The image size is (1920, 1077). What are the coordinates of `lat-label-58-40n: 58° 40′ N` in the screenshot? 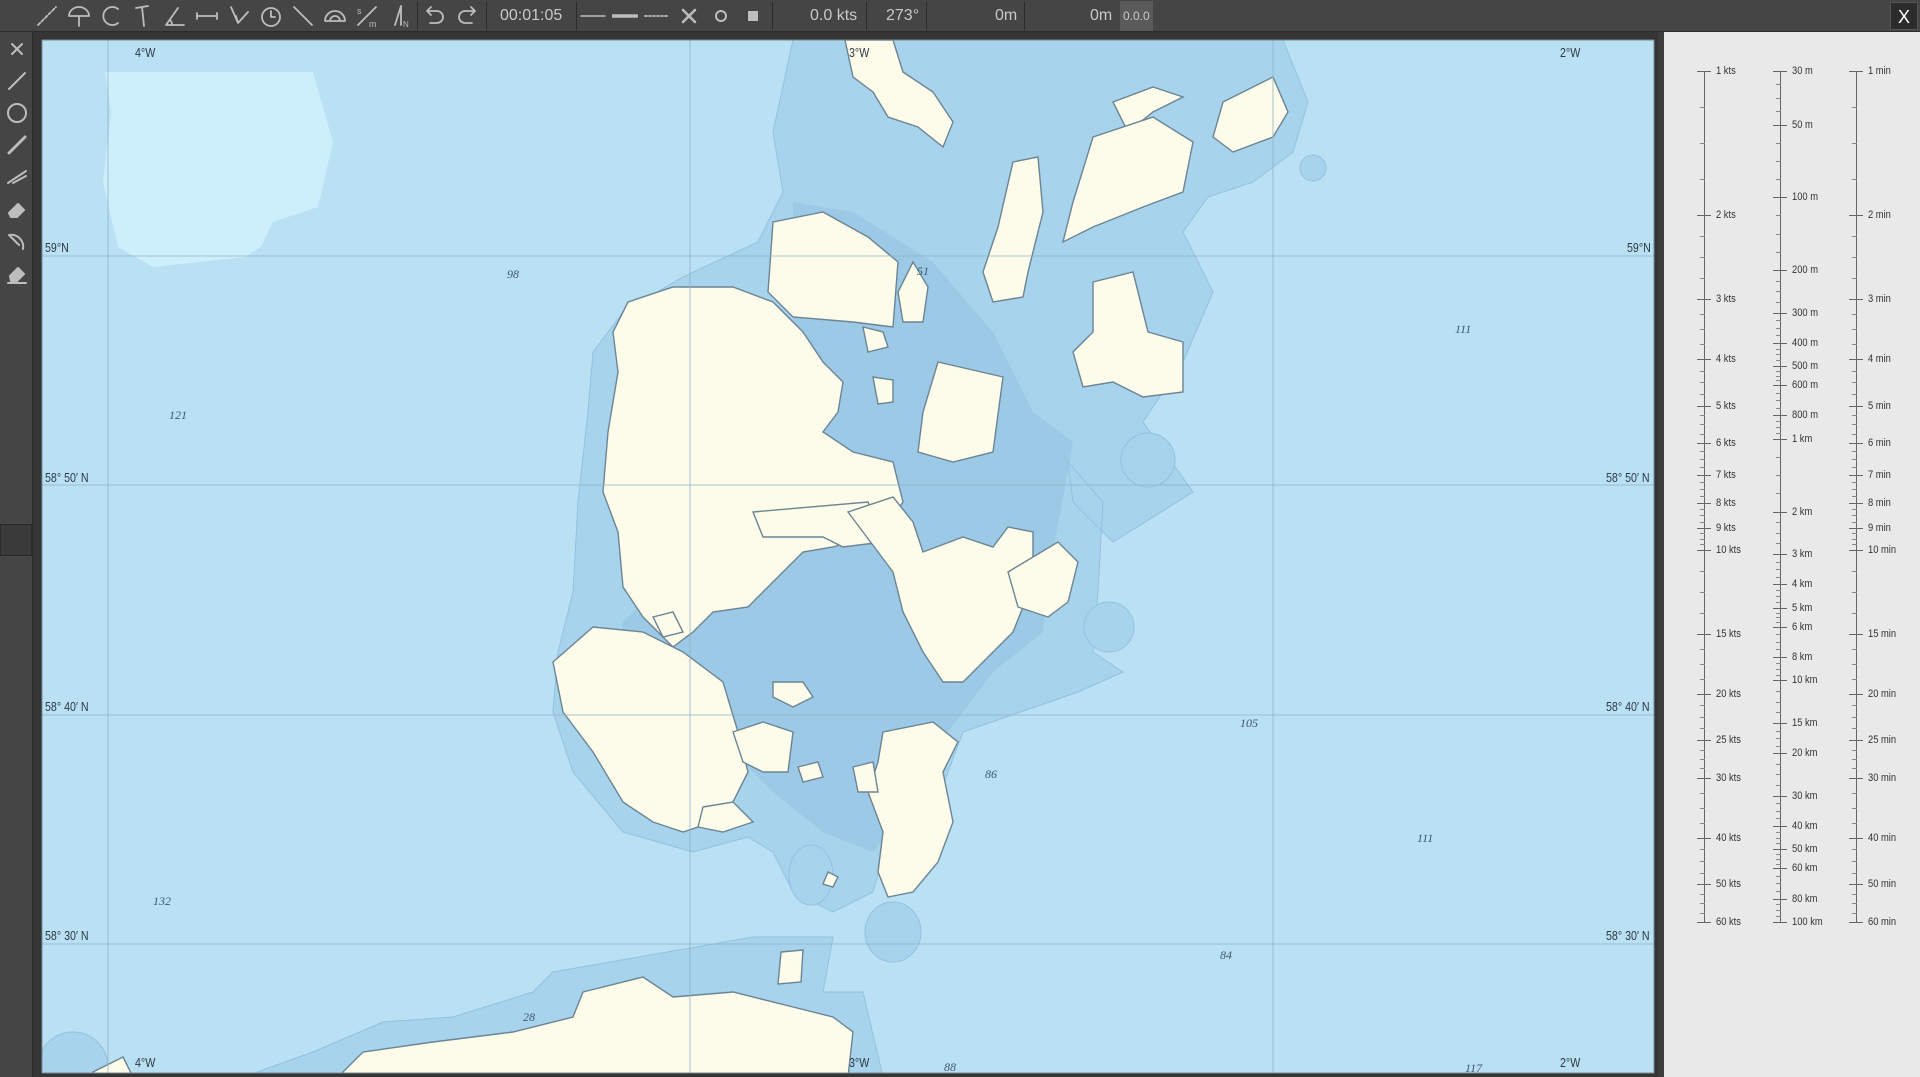 It's located at (67, 706).